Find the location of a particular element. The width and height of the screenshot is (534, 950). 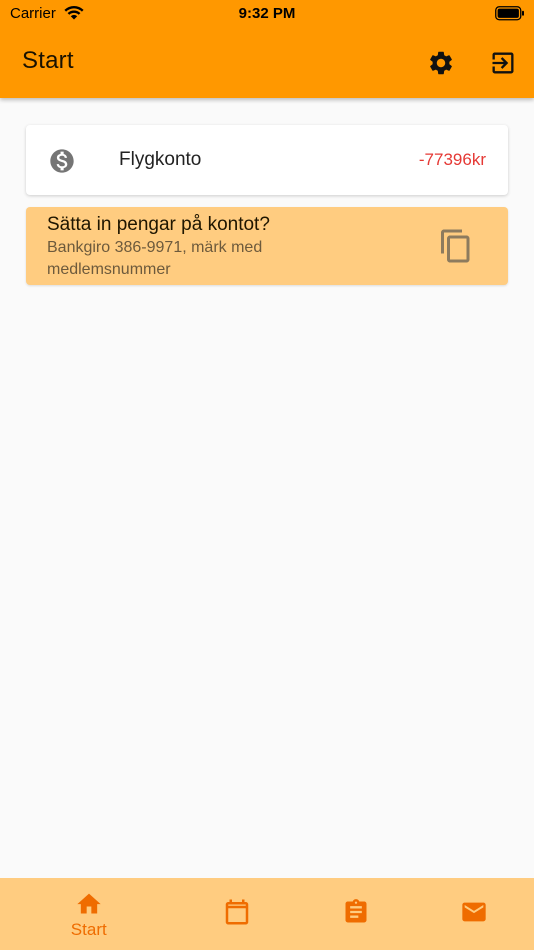

logout-icon is located at coordinates (503, 63).